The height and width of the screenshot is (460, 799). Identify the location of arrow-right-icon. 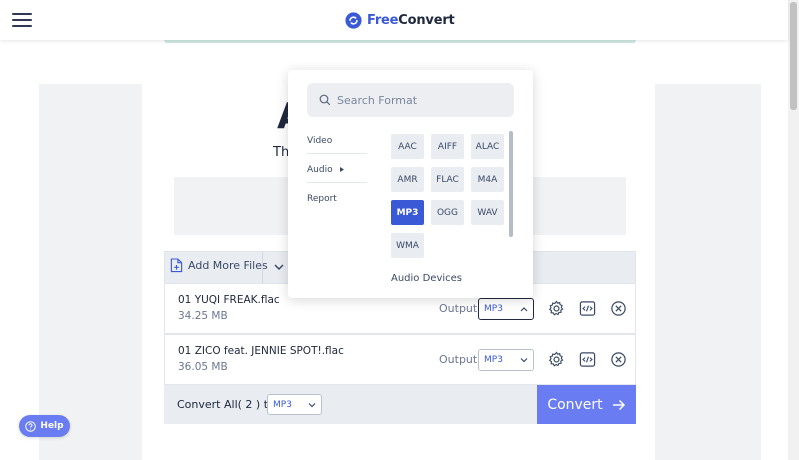
(618, 404).